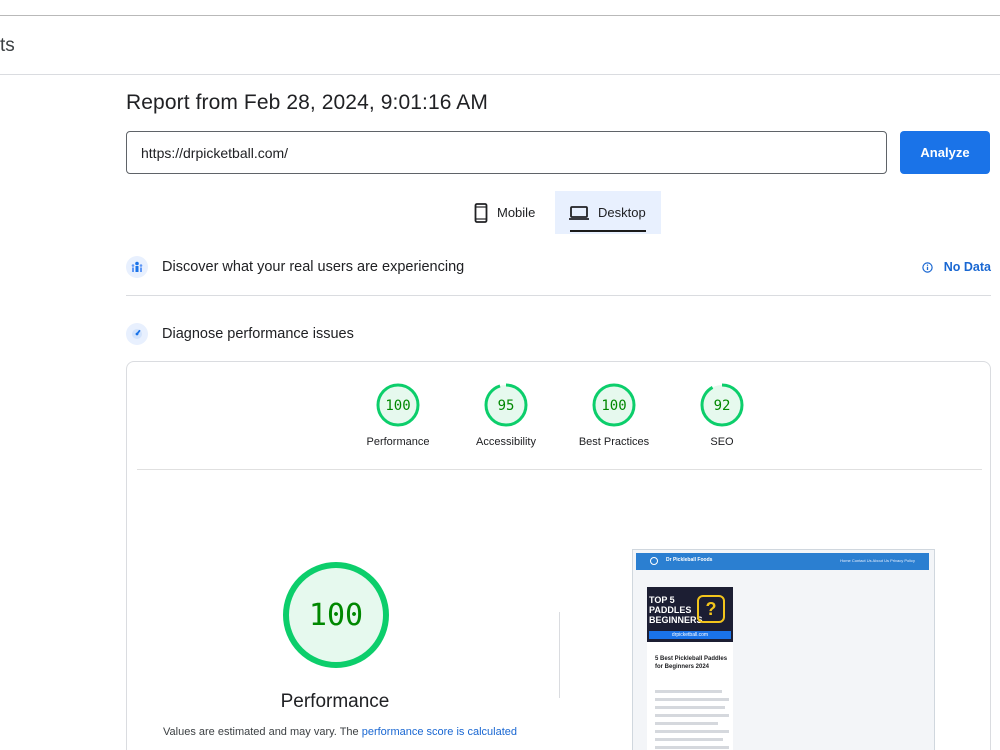 Image resolution: width=1000 pixels, height=750 pixels. I want to click on preview-text-lines, so click(692, 720).